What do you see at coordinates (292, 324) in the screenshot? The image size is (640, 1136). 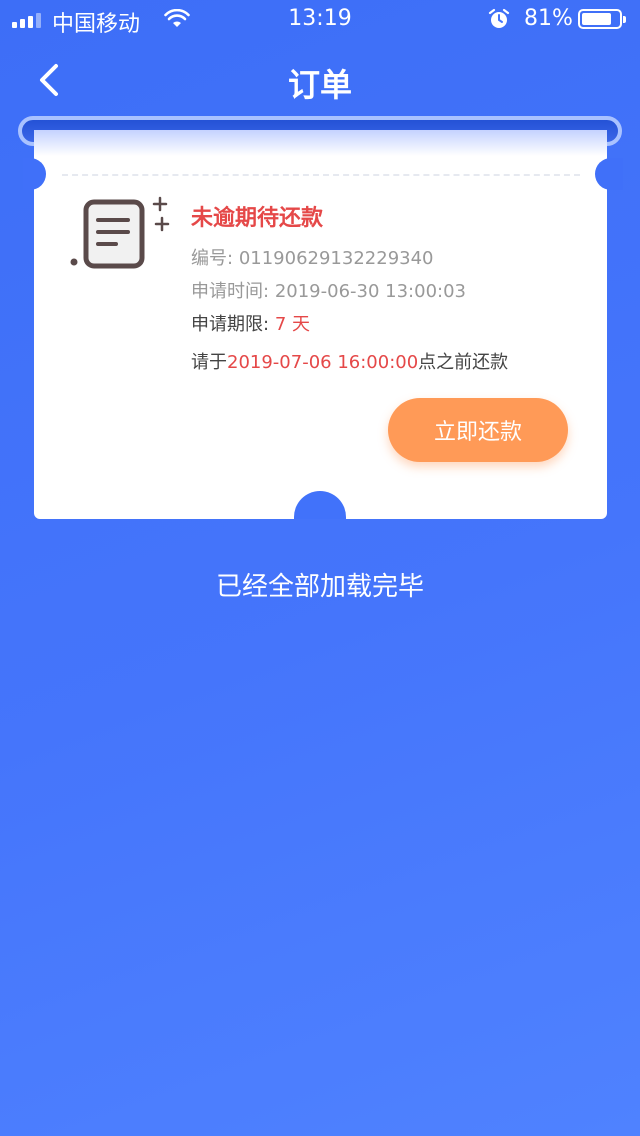 I see `term-value: 7 天` at bounding box center [292, 324].